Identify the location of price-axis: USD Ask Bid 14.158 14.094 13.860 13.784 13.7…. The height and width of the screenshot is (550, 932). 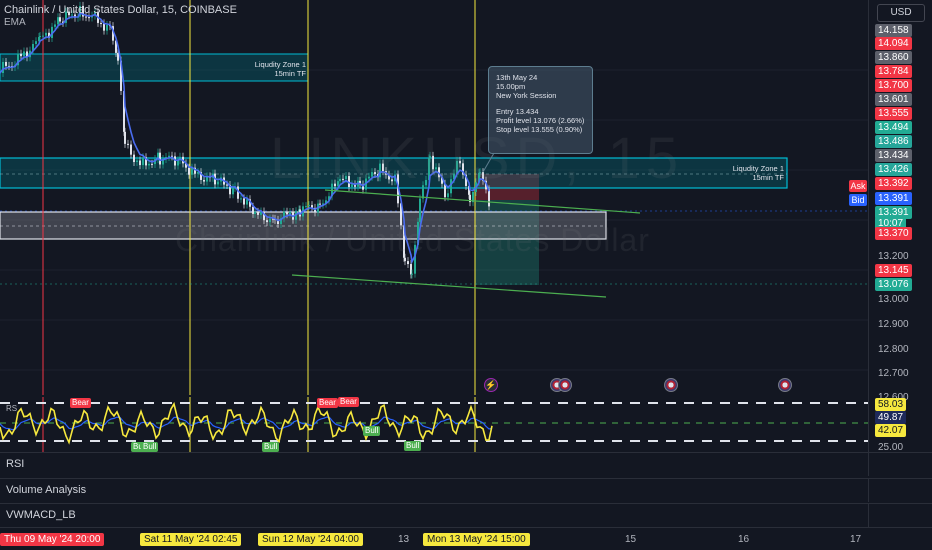
(890, 226).